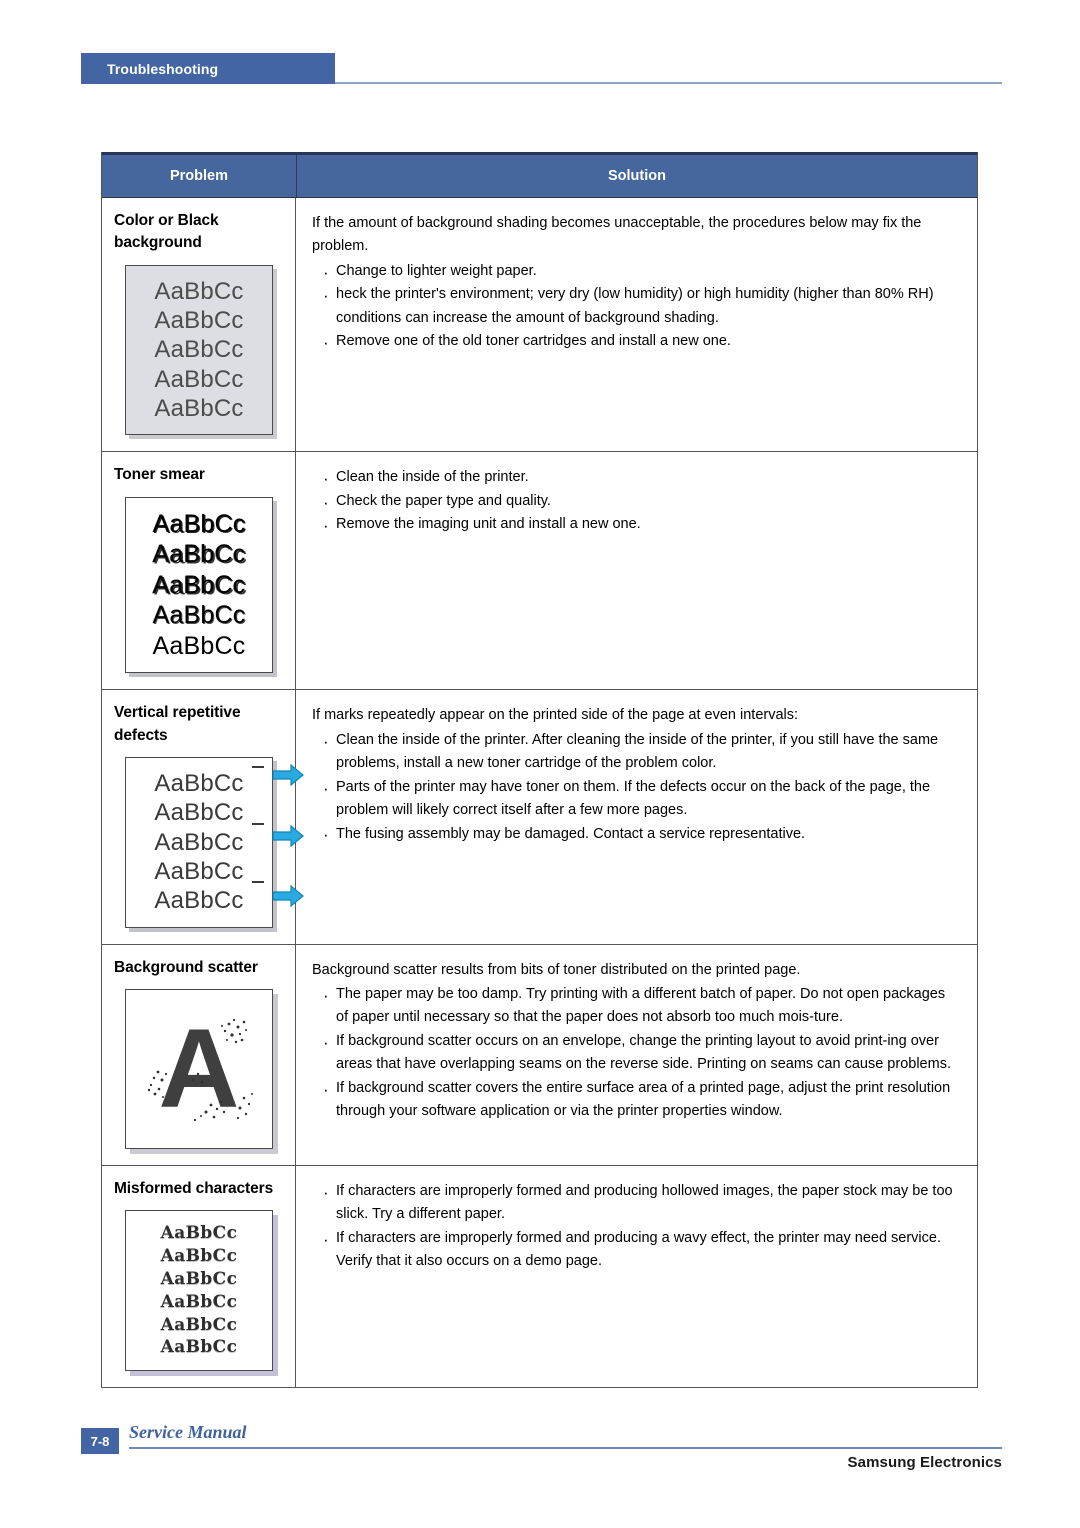  I want to click on sample-print-toner-smear: AaBbCc AaBbCc AaBbCc AaBbCc AaBbCc, so click(199, 585).